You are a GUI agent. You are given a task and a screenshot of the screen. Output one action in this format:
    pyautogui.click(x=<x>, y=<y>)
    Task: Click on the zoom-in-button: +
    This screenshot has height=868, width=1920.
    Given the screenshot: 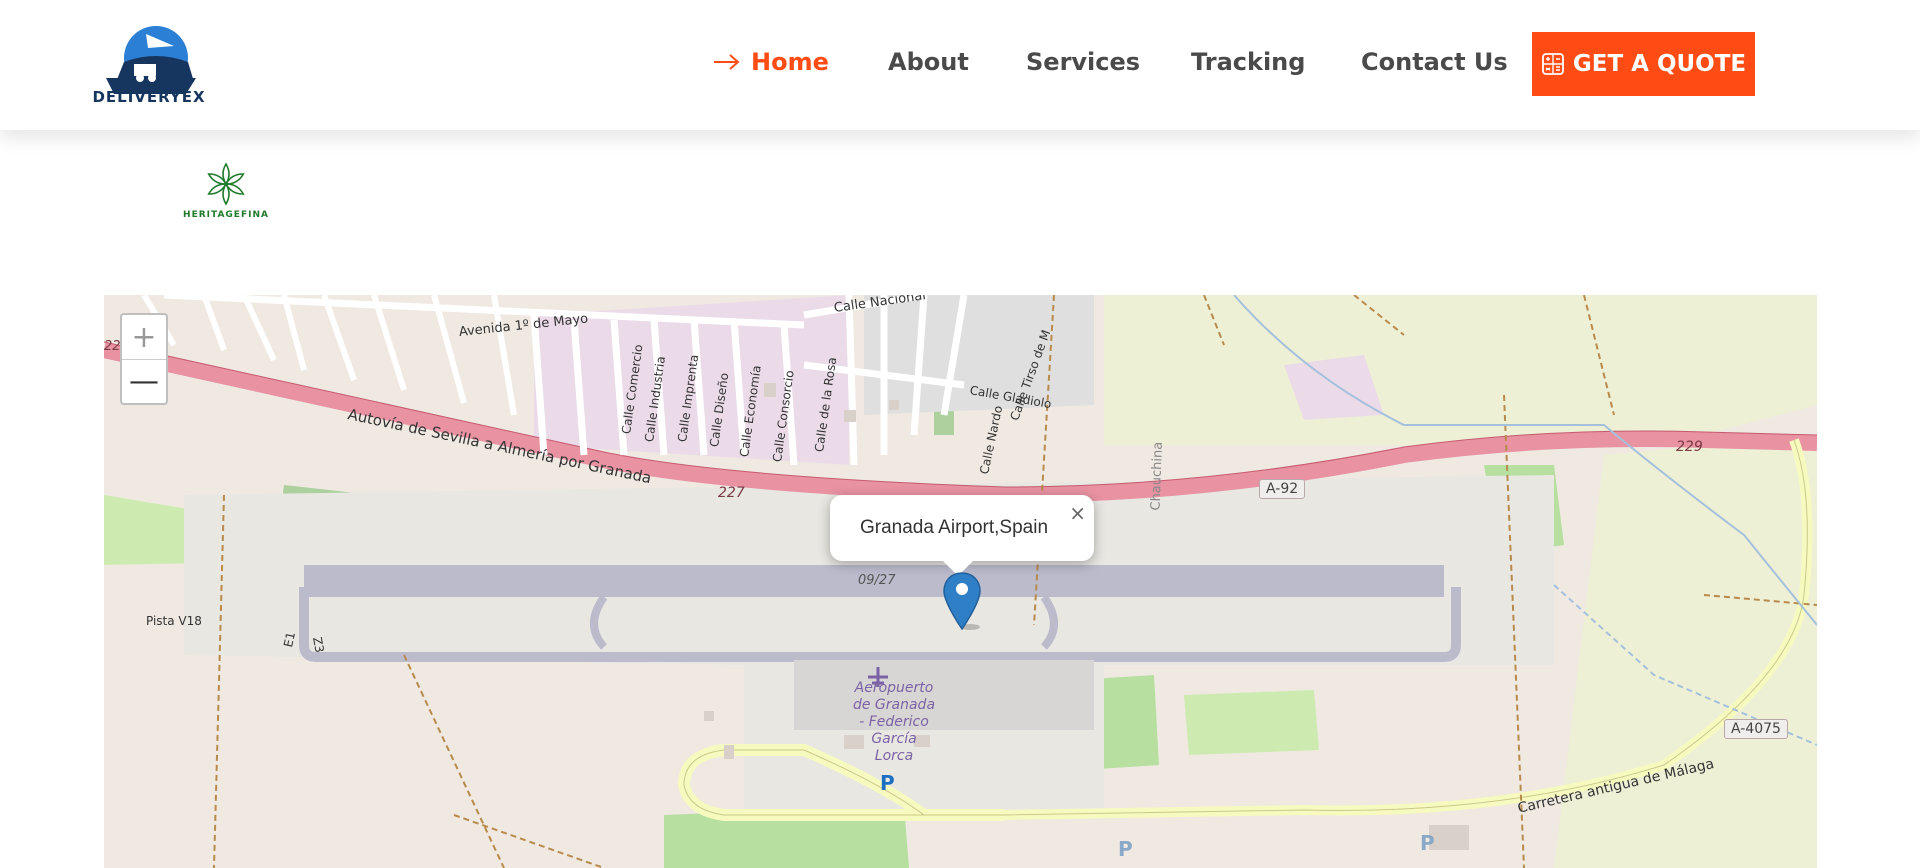 What is the action you would take?
    pyautogui.click(x=144, y=337)
    